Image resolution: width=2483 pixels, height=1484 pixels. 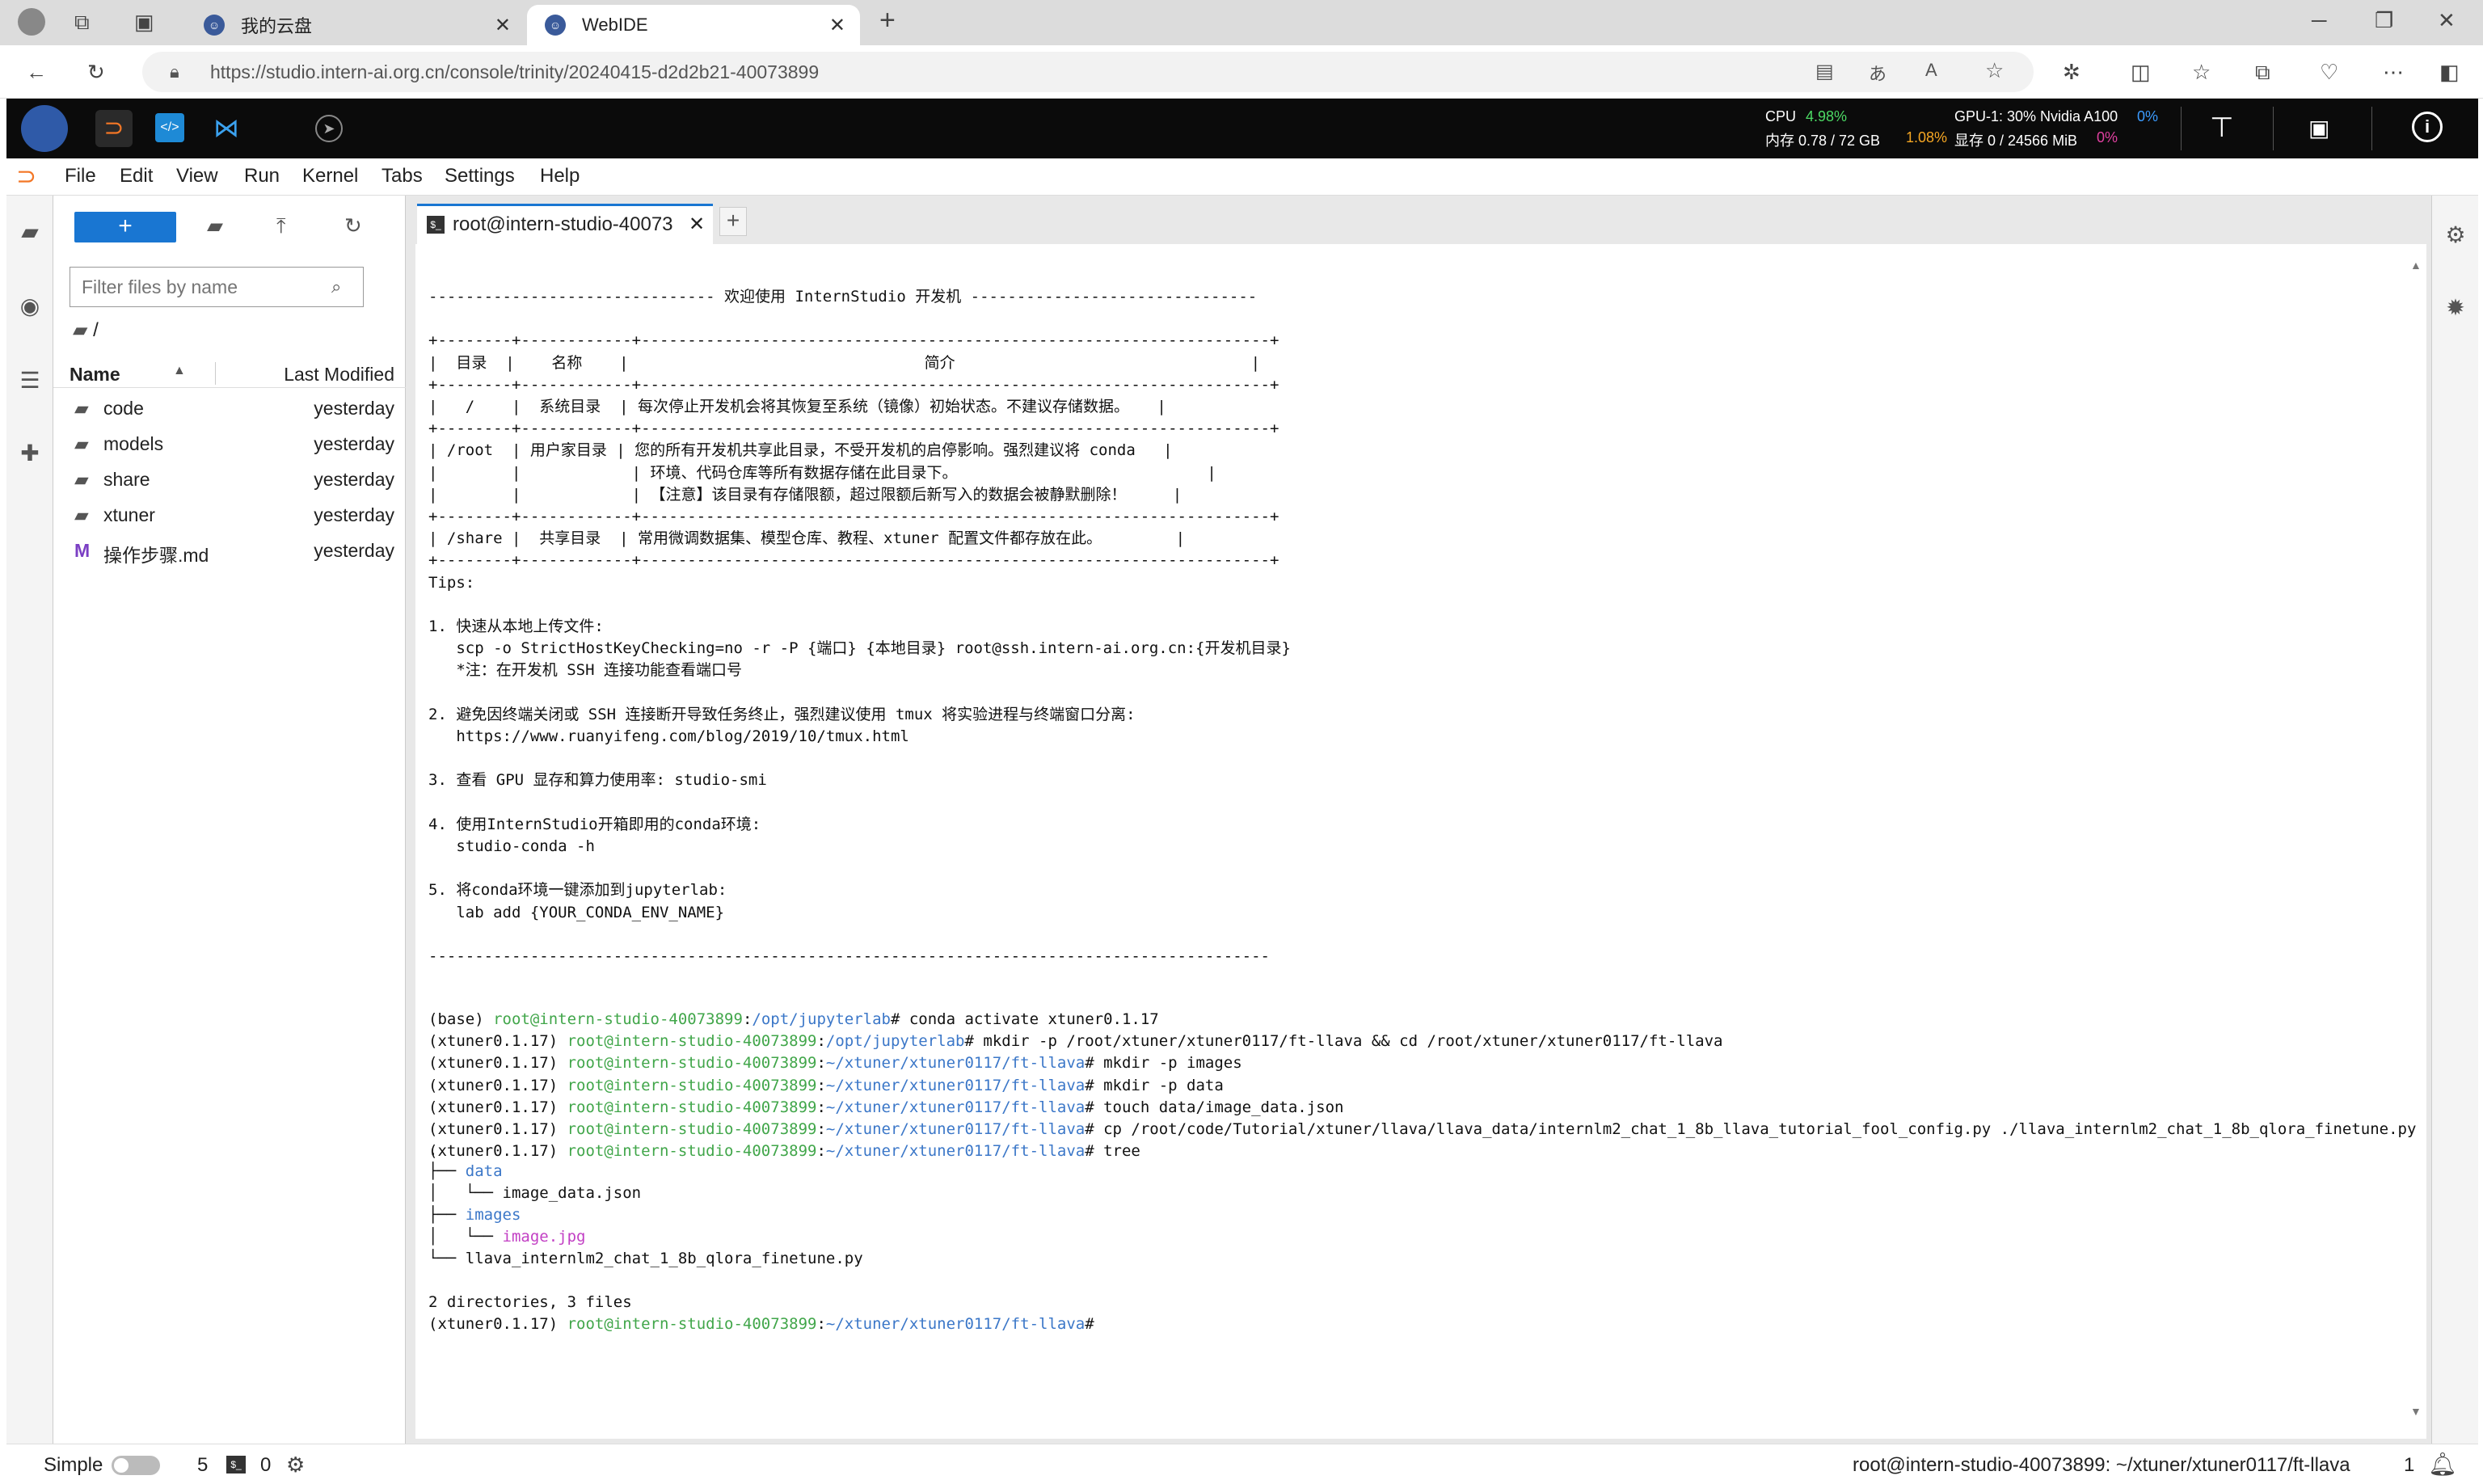 I want to click on menu-settings: Settings, so click(x=480, y=176).